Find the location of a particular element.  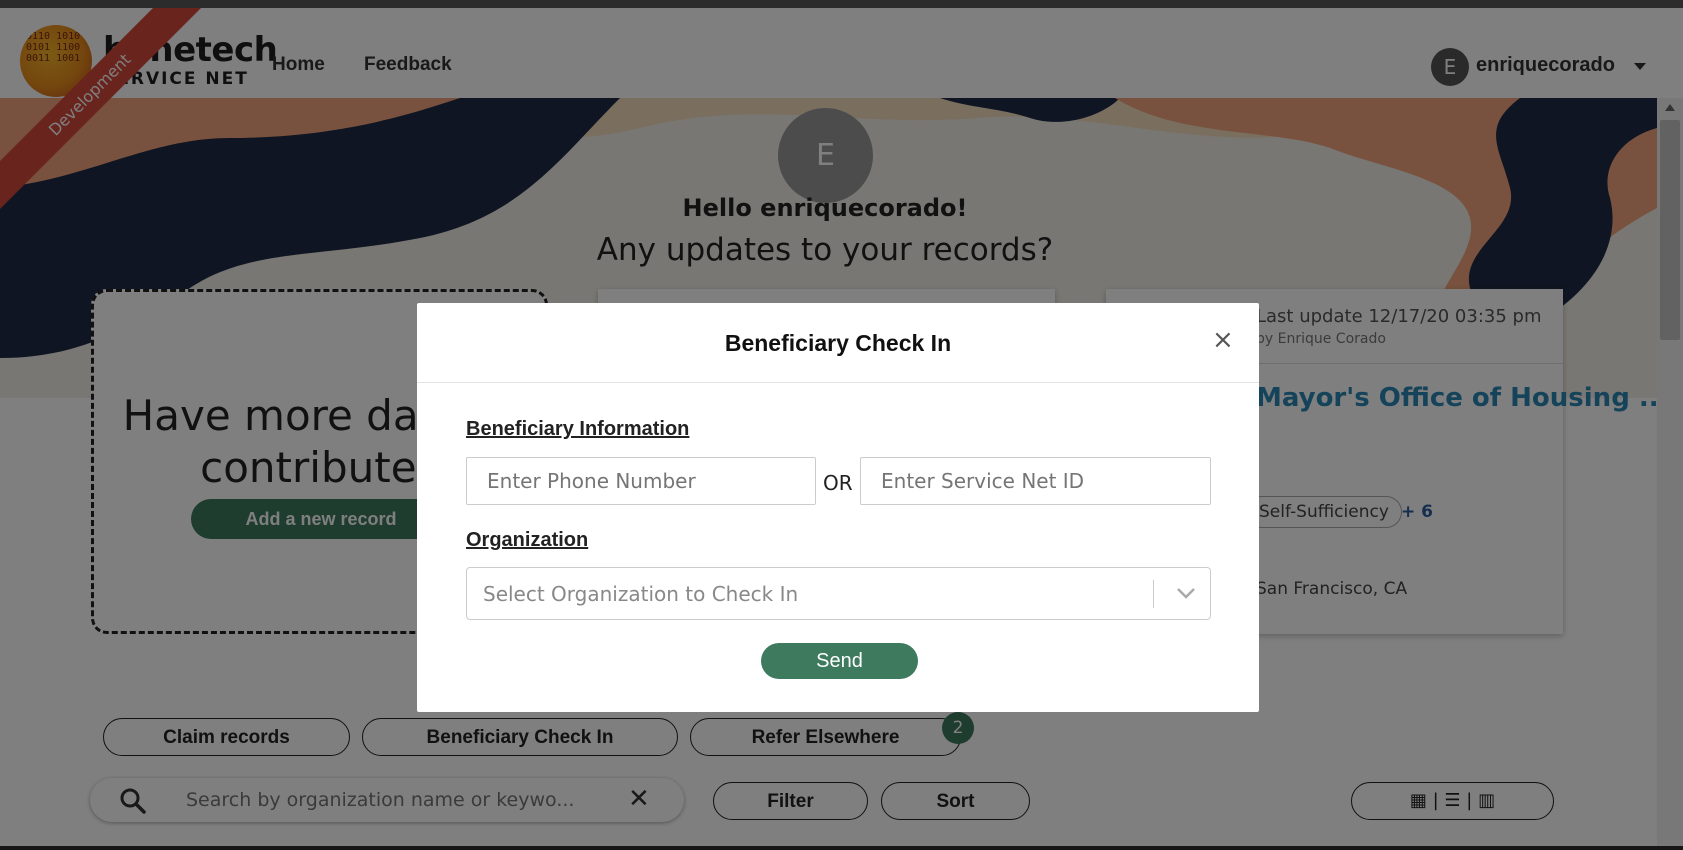

select-divider is located at coordinates (1153, 594).